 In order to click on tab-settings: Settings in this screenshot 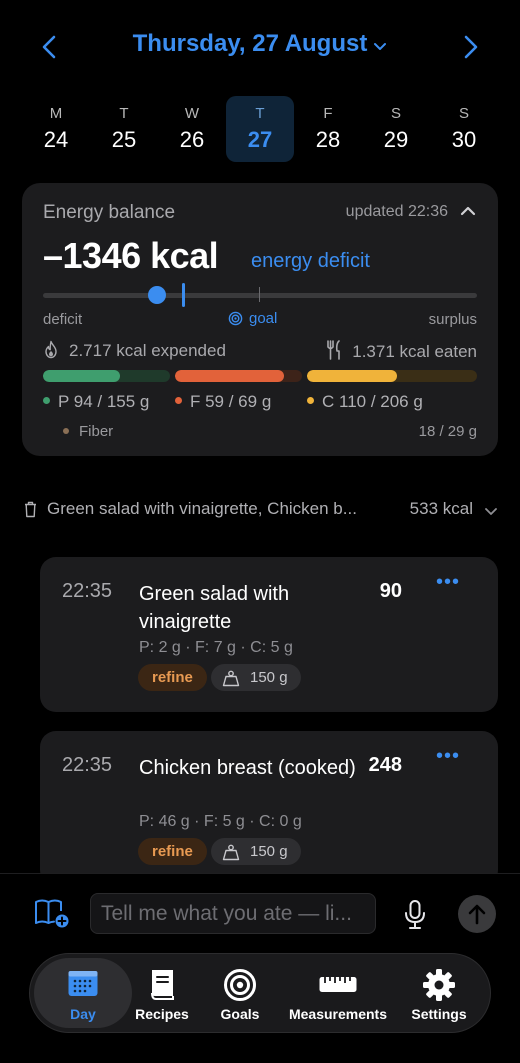, I will do `click(439, 993)`.